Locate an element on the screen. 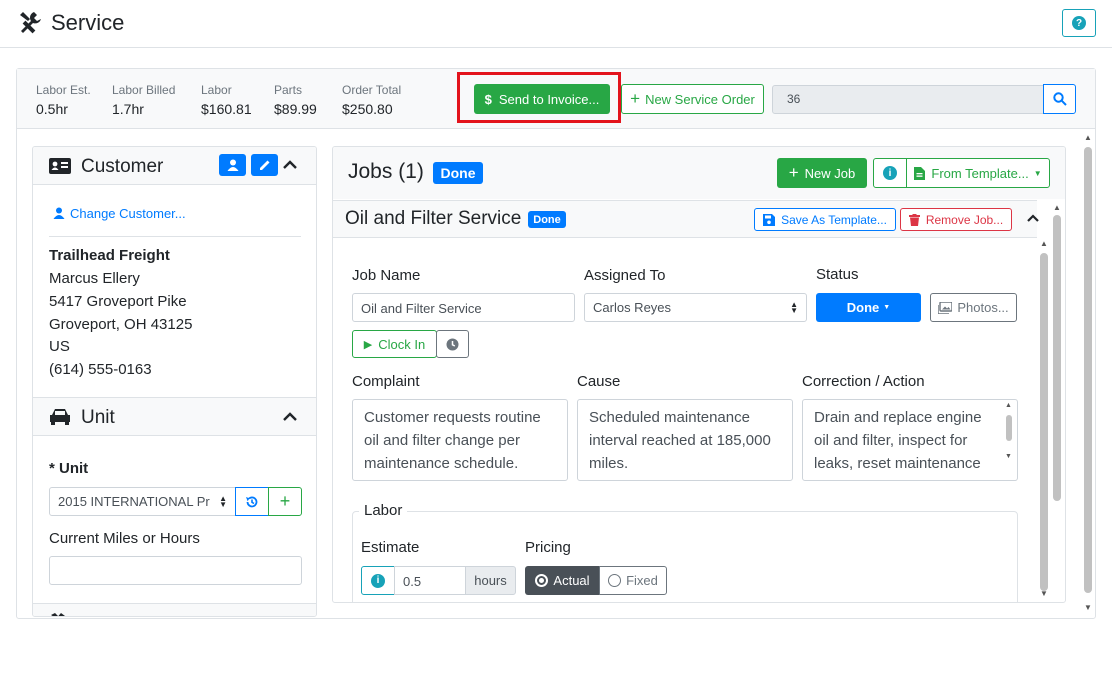 This screenshot has width=1112, height=687. customer-edit-button is located at coordinates (264, 165).